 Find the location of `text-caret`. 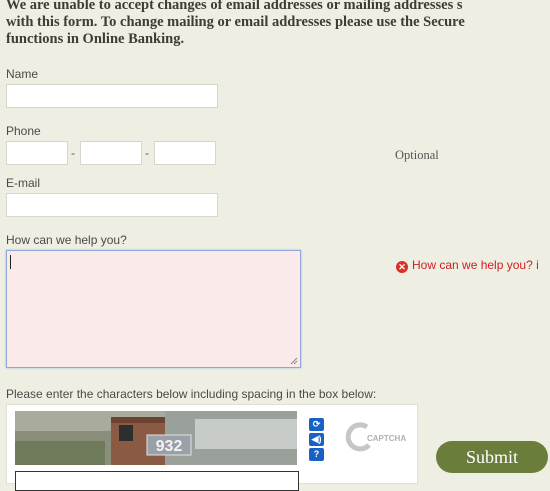

text-caret is located at coordinates (10, 262).